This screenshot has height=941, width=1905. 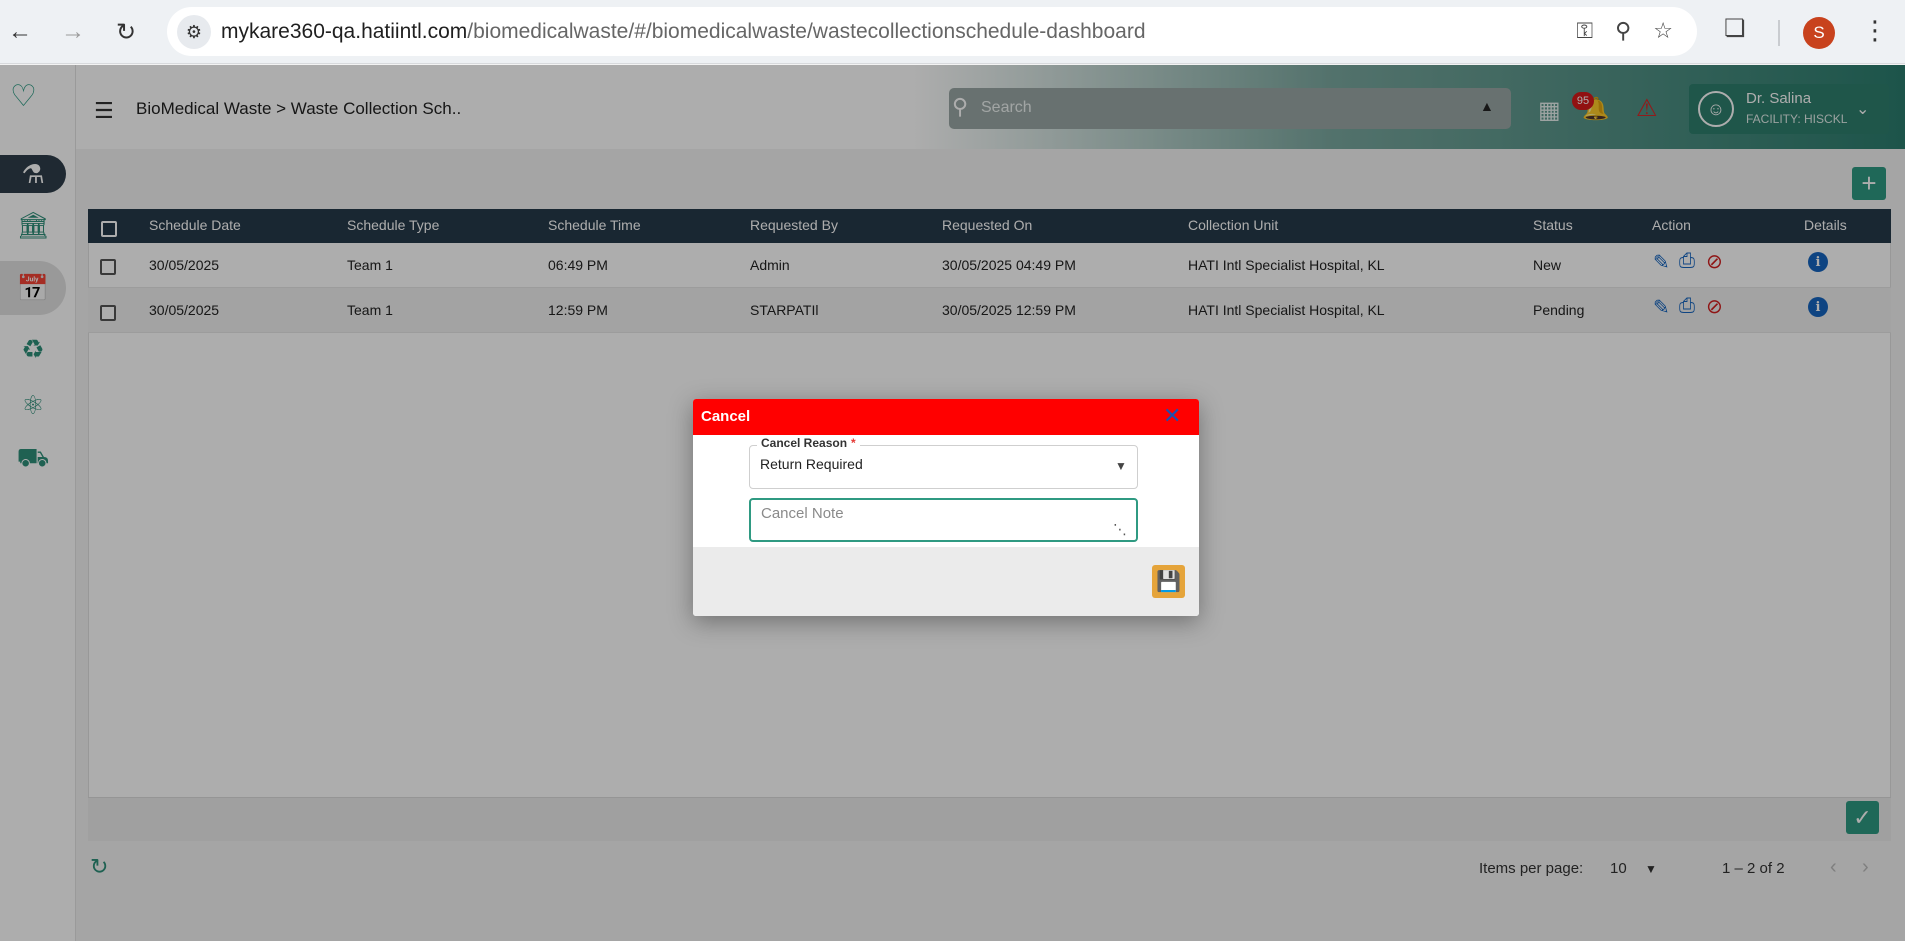 What do you see at coordinates (126, 32) in the screenshot?
I see `reload-icon: ↻` at bounding box center [126, 32].